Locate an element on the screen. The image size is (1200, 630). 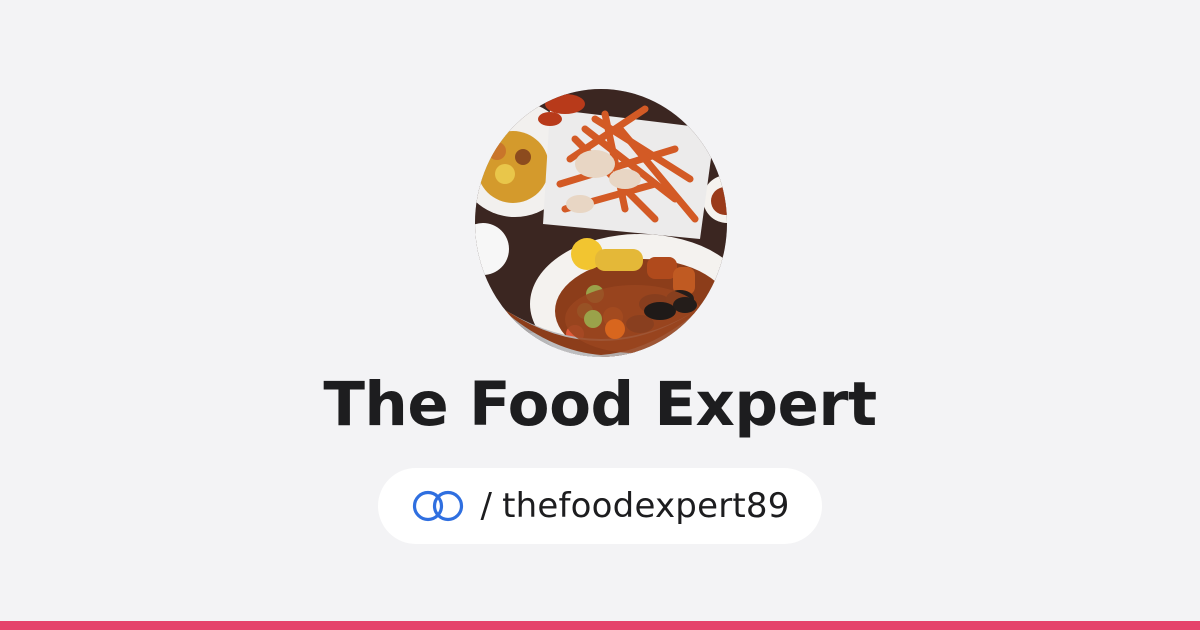
profile-avatar is located at coordinates (601, 223).